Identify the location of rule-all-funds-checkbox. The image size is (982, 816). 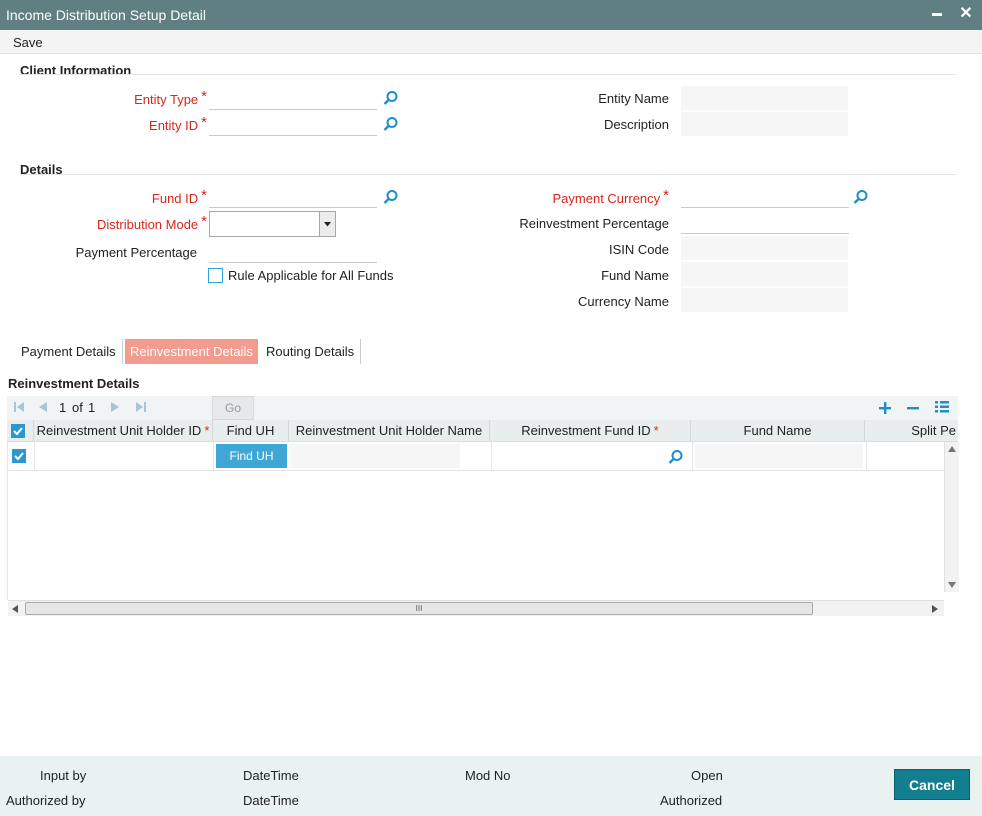
(215, 275).